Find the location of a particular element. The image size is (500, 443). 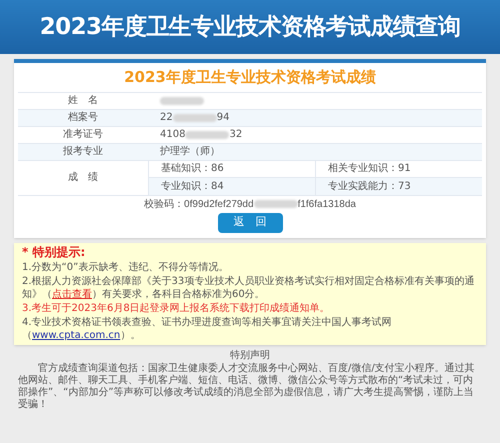

field-value: 32 is located at coordinates (235, 135).